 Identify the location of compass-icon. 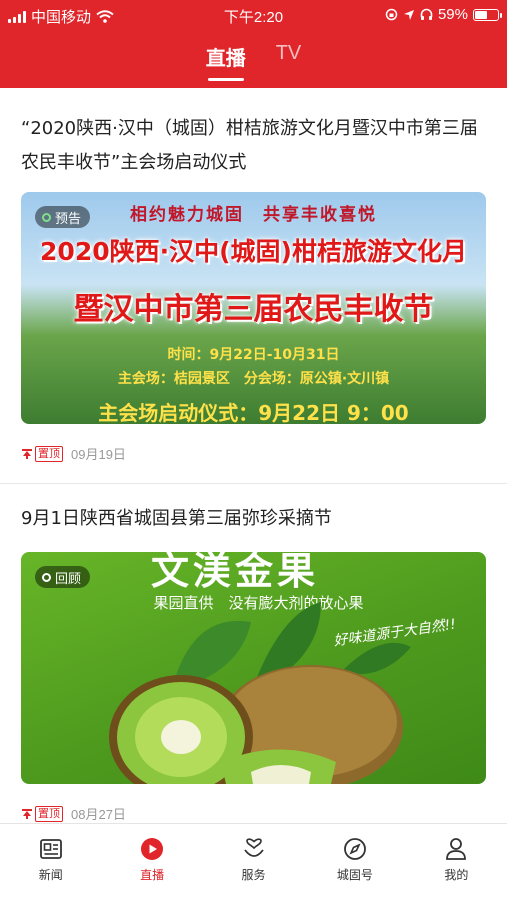
(355, 849).